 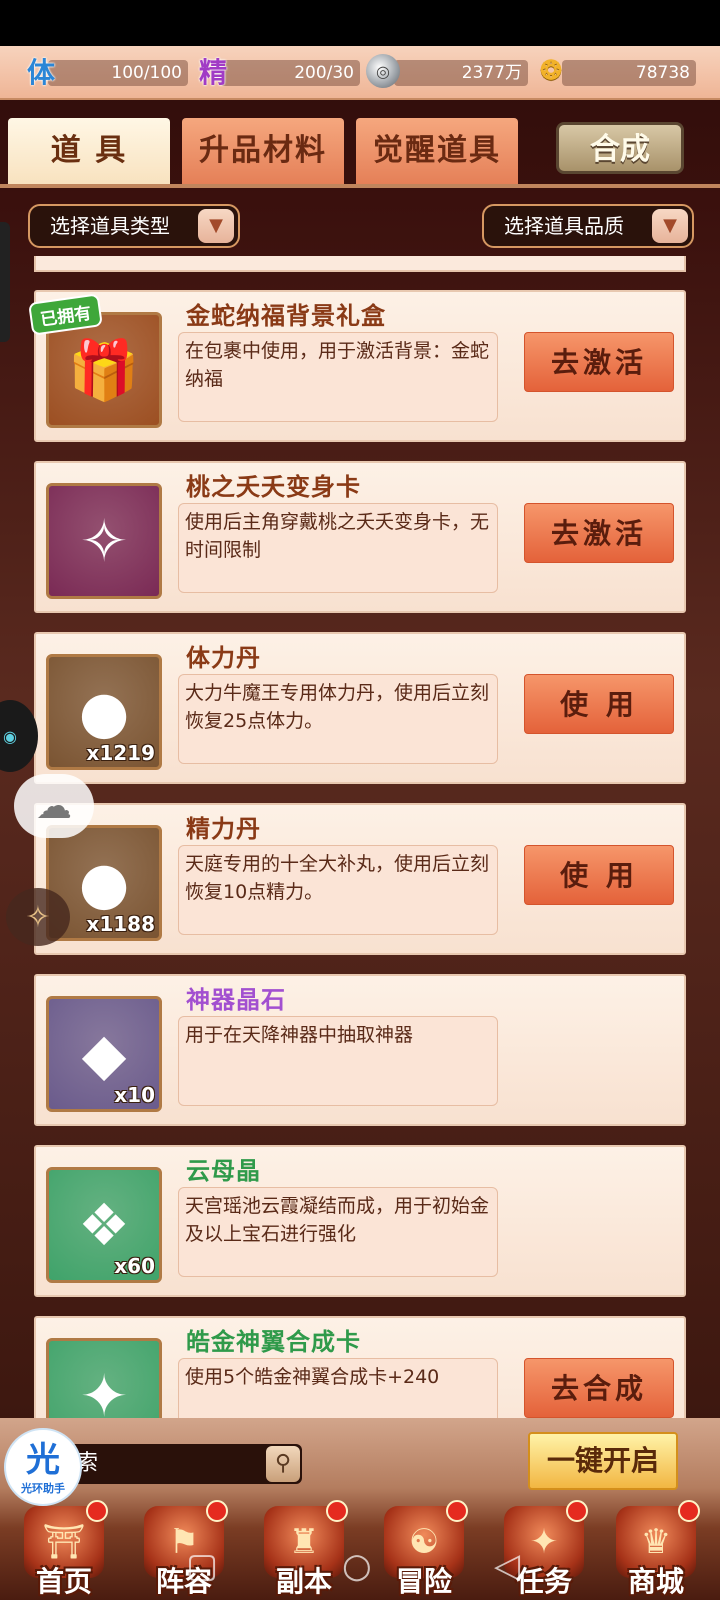 What do you see at coordinates (118, 73) in the screenshot?
I see `stamina-value: 100/100` at bounding box center [118, 73].